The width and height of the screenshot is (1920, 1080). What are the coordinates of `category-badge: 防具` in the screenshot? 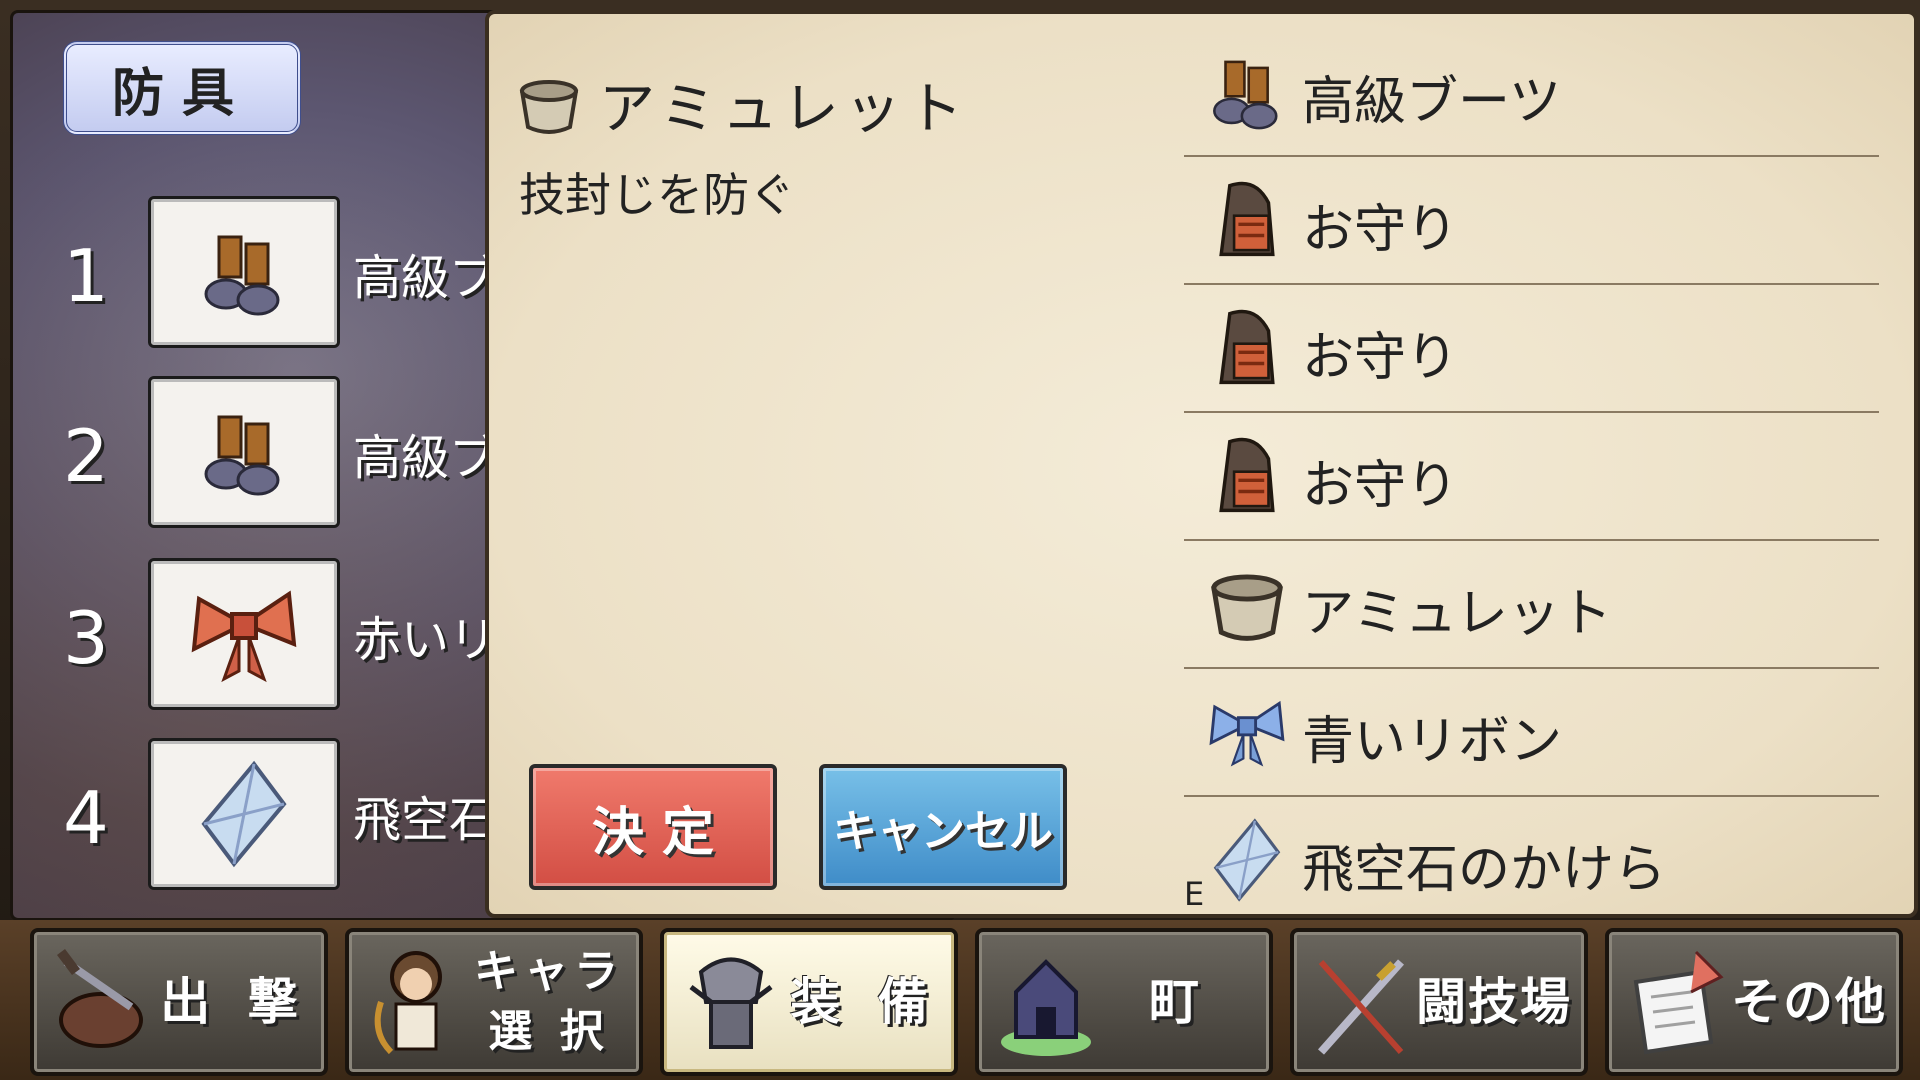 It's located at (182, 88).